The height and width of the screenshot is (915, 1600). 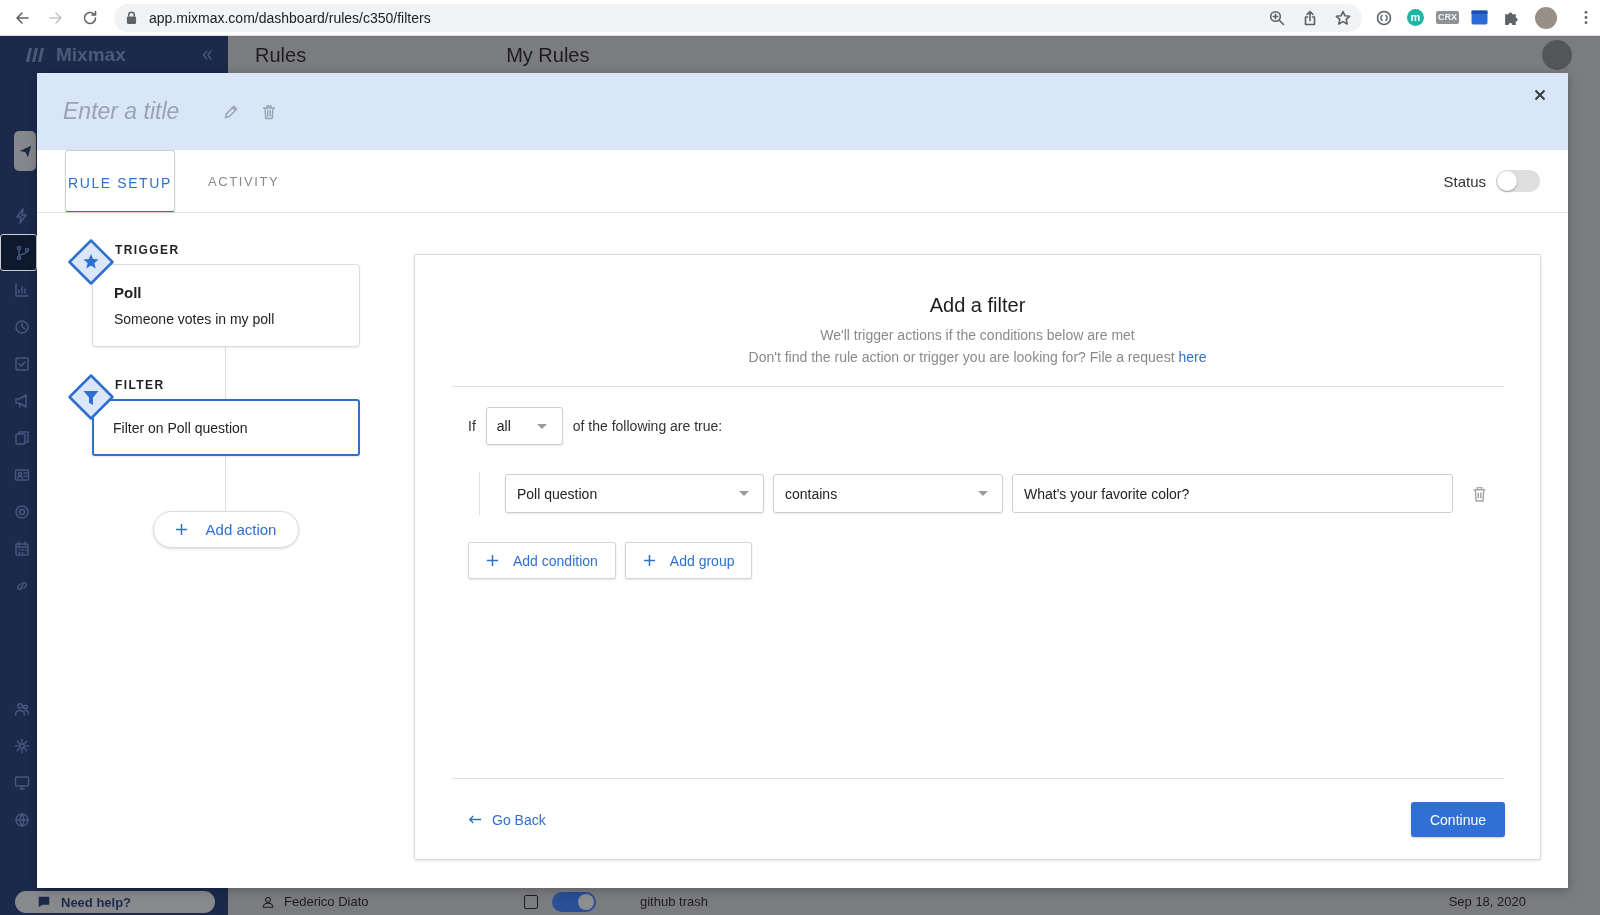 I want to click on add-button: Add group, so click(x=688, y=560).